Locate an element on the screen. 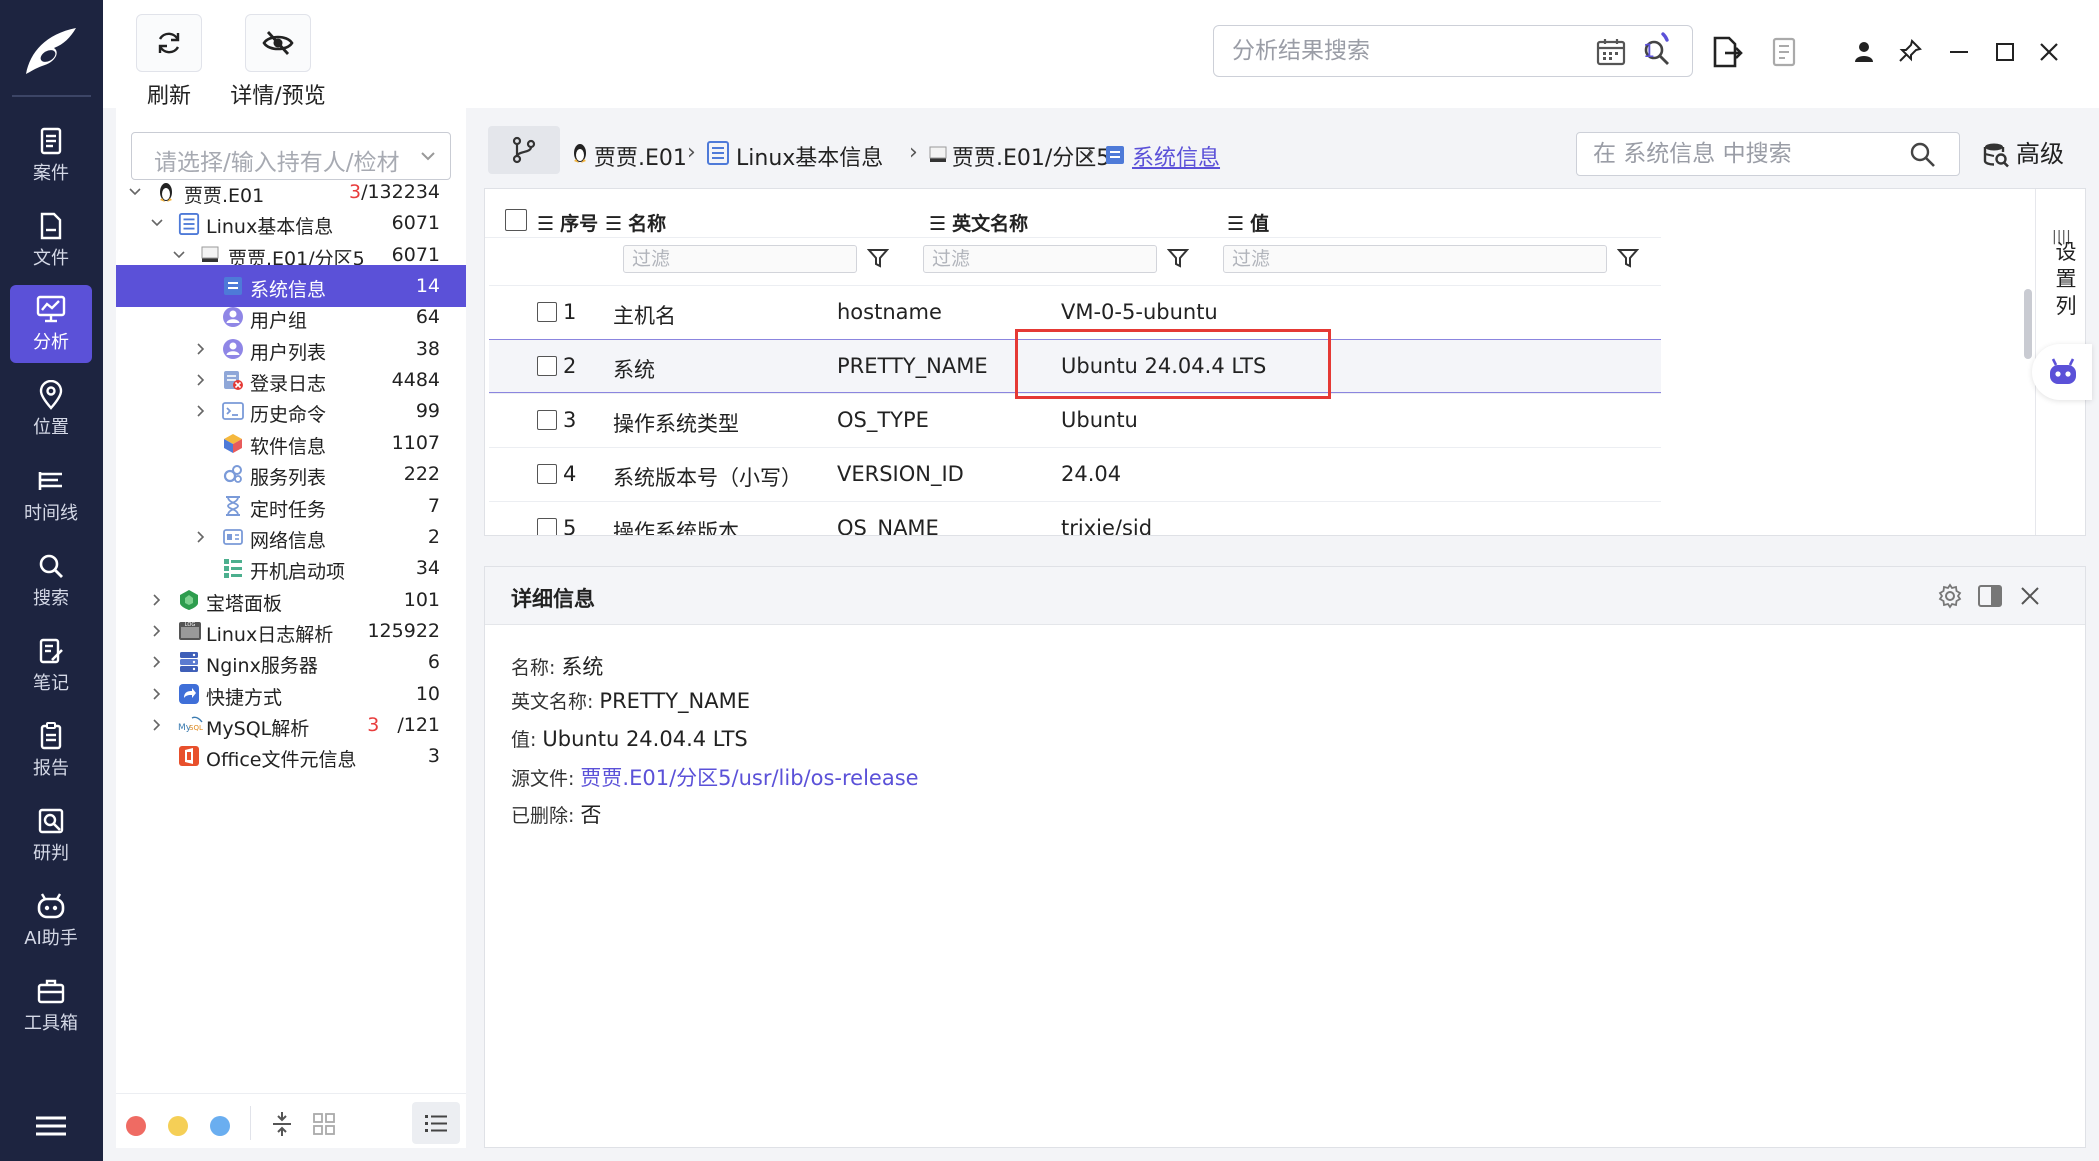 Image resolution: width=2099 pixels, height=1161 pixels. tree-item-count-total: 1107 is located at coordinates (415, 442).